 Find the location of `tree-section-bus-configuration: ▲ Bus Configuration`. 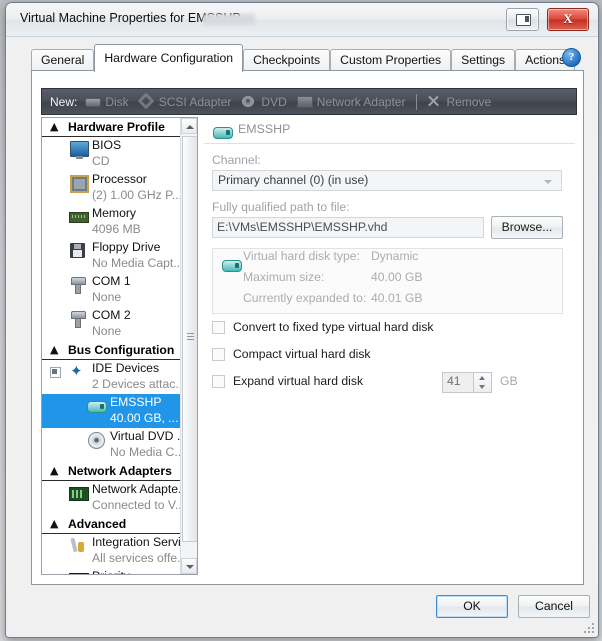

tree-section-bus-configuration: ▲ Bus Configuration is located at coordinates (119, 350).